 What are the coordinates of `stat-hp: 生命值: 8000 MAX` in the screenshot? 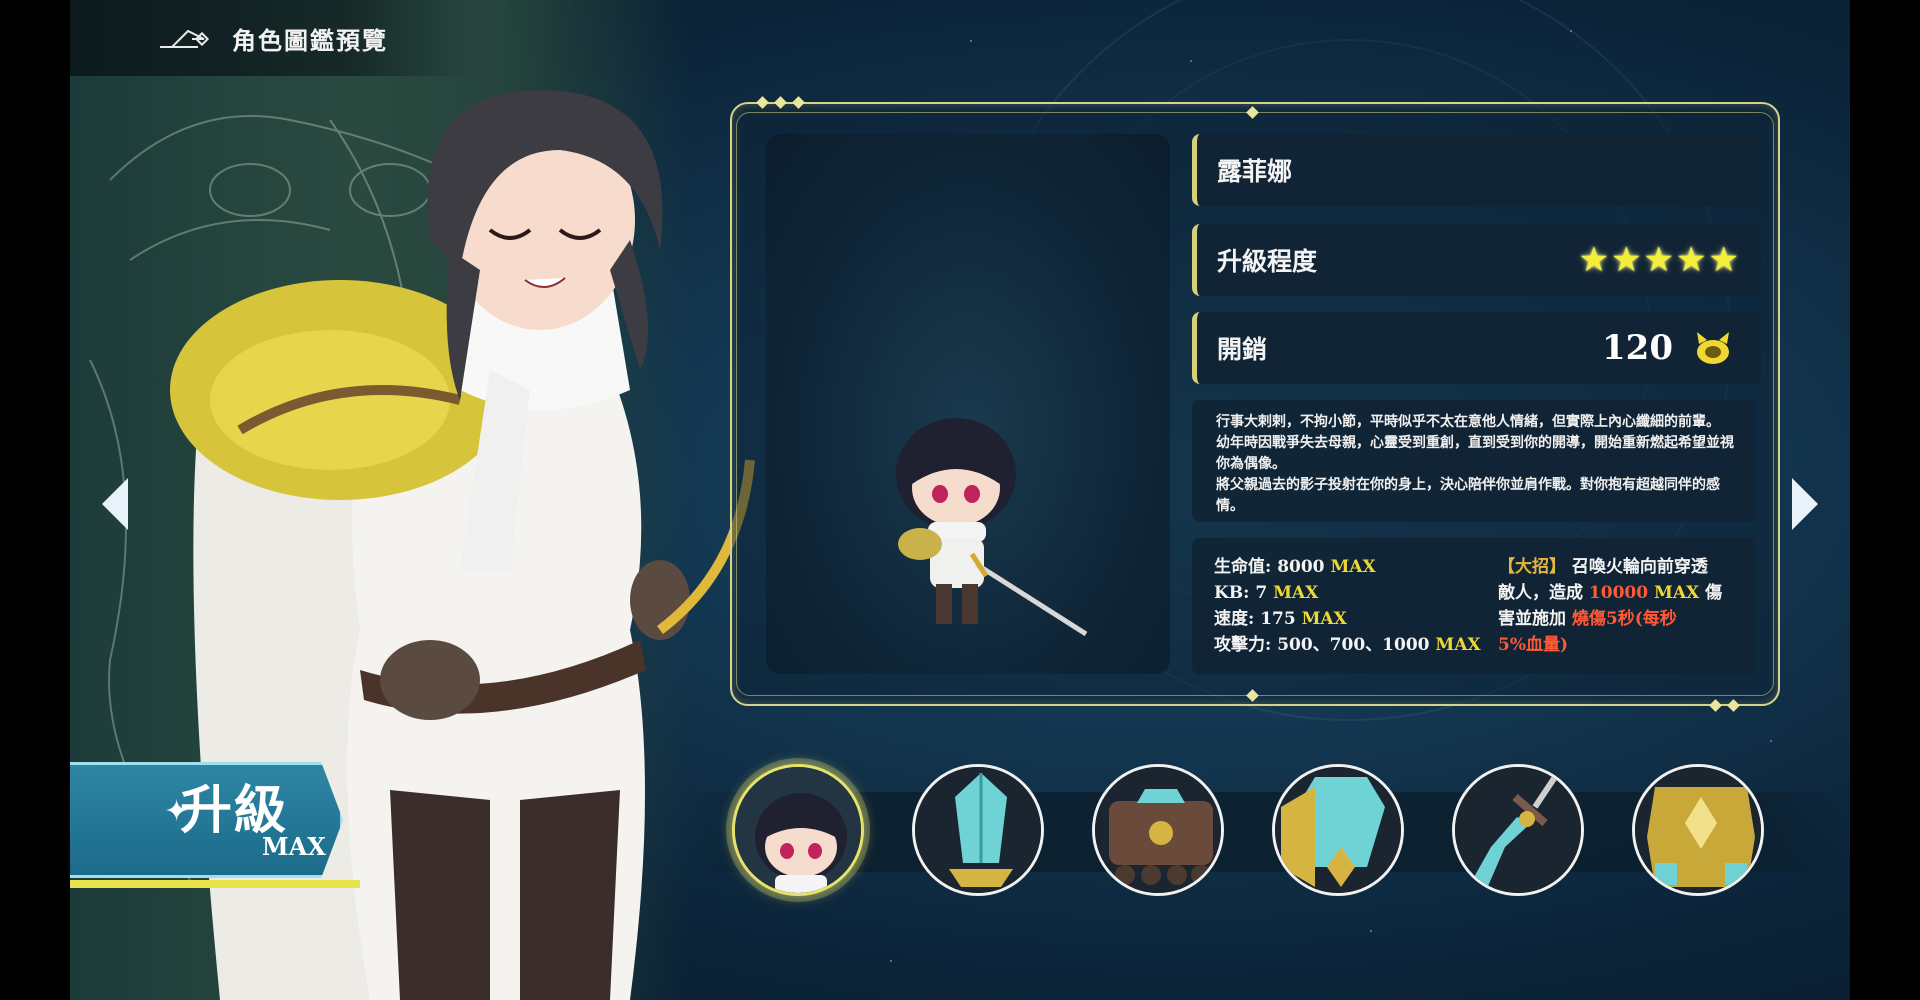 It's located at (1295, 567).